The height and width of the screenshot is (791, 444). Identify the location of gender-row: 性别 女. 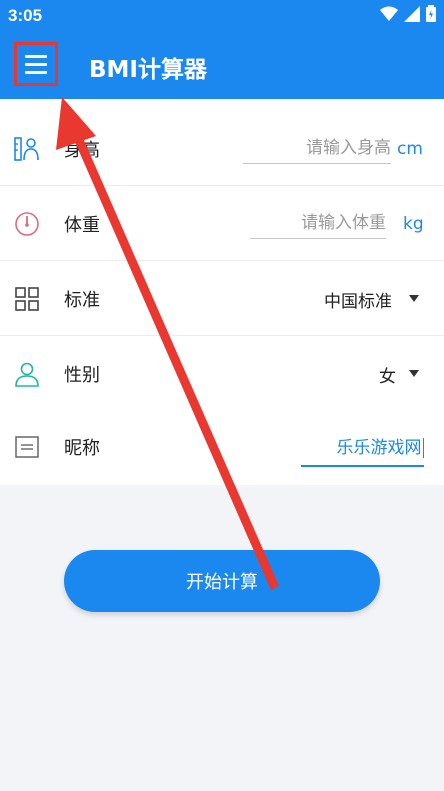
(222, 373).